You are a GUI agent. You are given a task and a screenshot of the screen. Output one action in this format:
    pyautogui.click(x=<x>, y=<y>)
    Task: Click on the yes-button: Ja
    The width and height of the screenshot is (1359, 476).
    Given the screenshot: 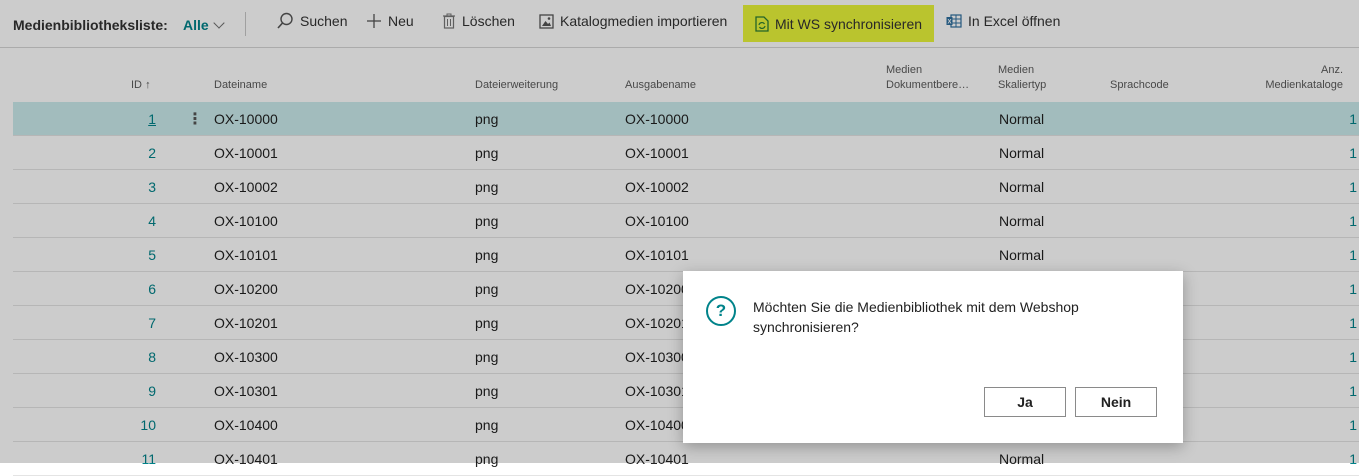 What is the action you would take?
    pyautogui.click(x=1025, y=402)
    